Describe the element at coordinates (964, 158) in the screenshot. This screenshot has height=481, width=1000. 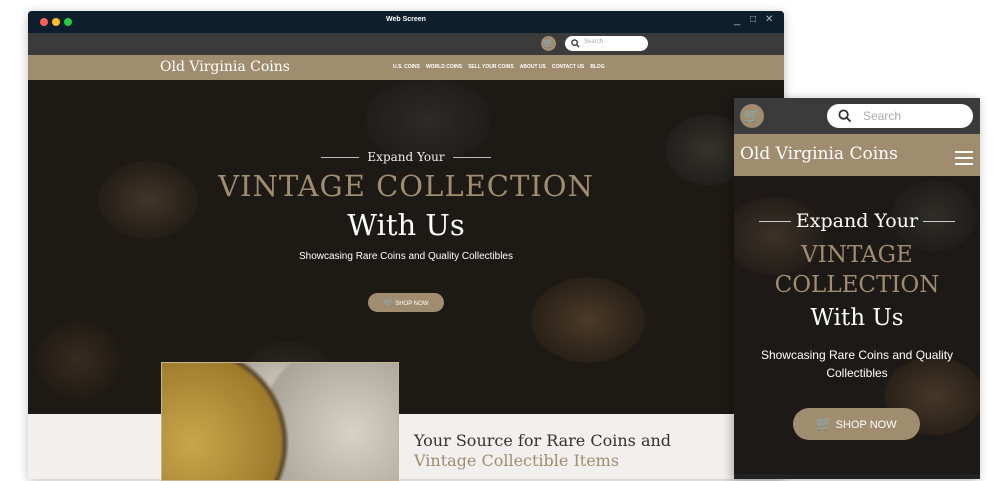
I see `hamburger-menu-icon` at that location.